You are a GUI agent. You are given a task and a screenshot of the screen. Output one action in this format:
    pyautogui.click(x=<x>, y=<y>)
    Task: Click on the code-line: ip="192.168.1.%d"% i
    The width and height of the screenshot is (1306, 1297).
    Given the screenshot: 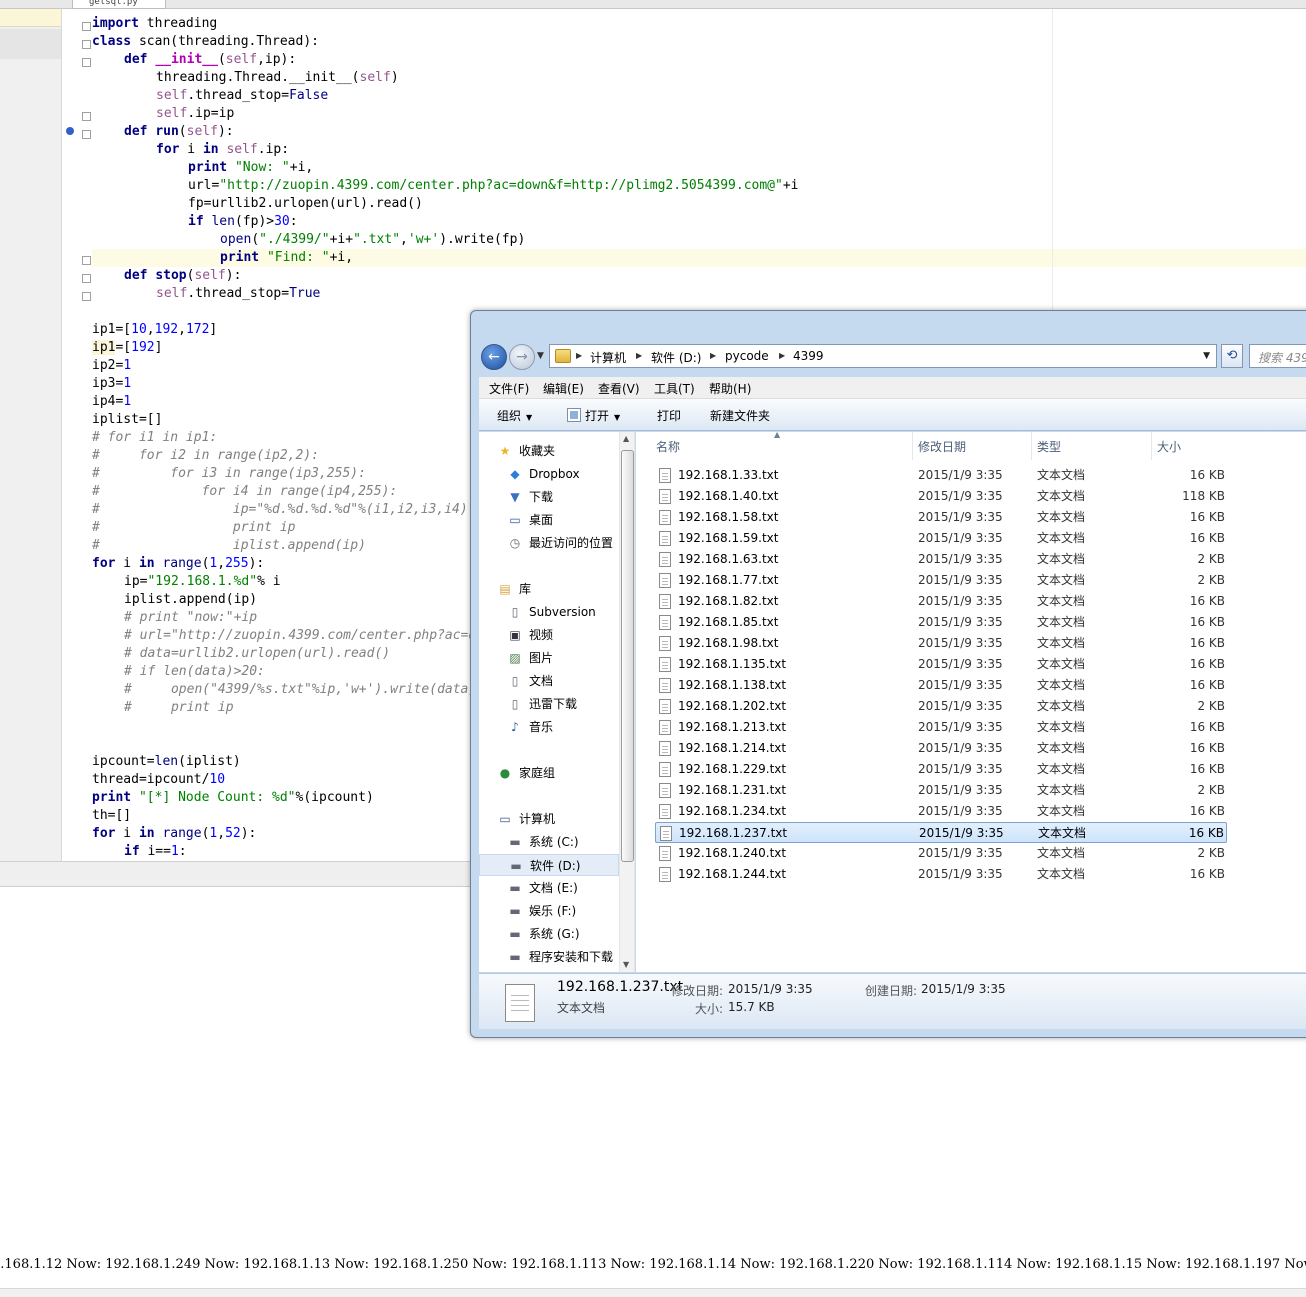 What is the action you would take?
    pyautogui.click(x=202, y=583)
    